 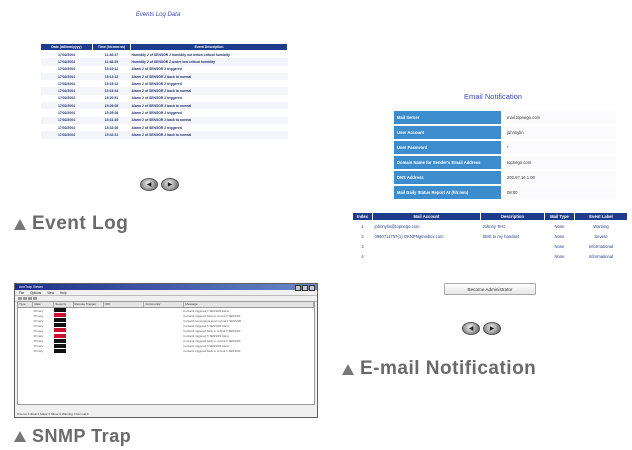 What do you see at coordinates (149, 184) in the screenshot?
I see `prev-page-button: ◀` at bounding box center [149, 184].